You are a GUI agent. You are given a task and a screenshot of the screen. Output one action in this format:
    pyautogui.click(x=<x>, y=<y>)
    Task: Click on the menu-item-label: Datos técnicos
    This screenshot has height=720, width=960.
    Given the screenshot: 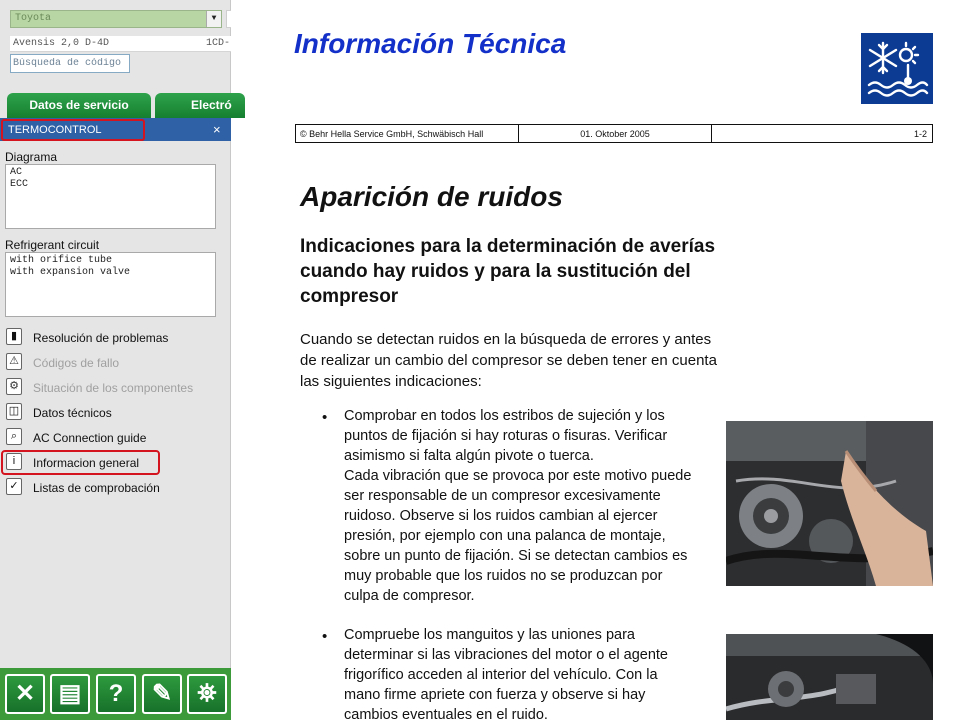 What is the action you would take?
    pyautogui.click(x=72, y=413)
    